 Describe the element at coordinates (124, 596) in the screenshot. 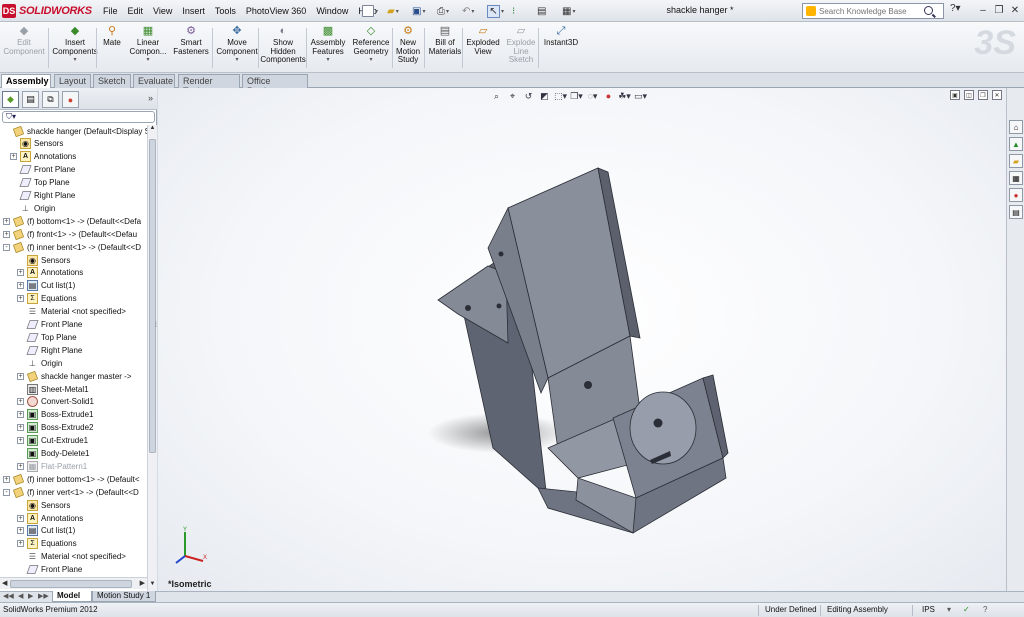

I see `bottom-tab-motion-study-1: Motion Study 1` at that location.